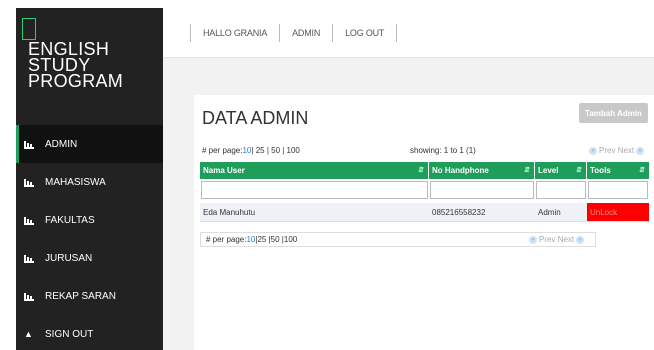 The height and width of the screenshot is (350, 654). I want to click on brand-logo-icon, so click(29, 29).